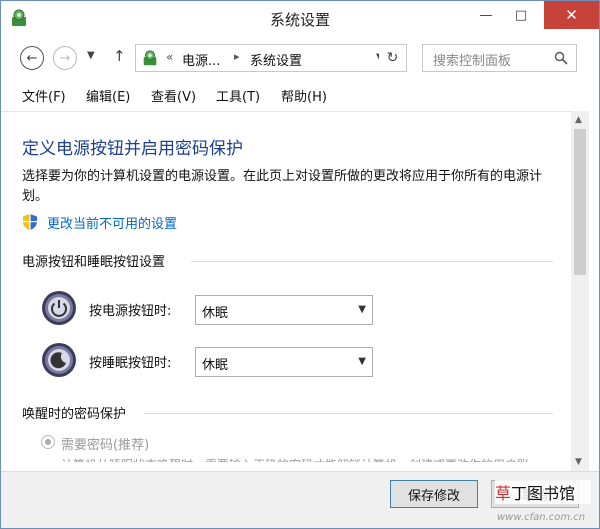  I want to click on sleep-button-label: 按睡眠按钮时:, so click(130, 363).